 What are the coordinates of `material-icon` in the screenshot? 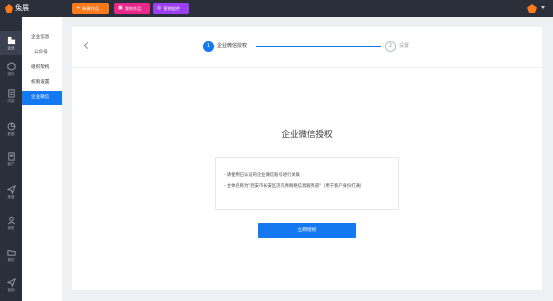 It's located at (11, 253).